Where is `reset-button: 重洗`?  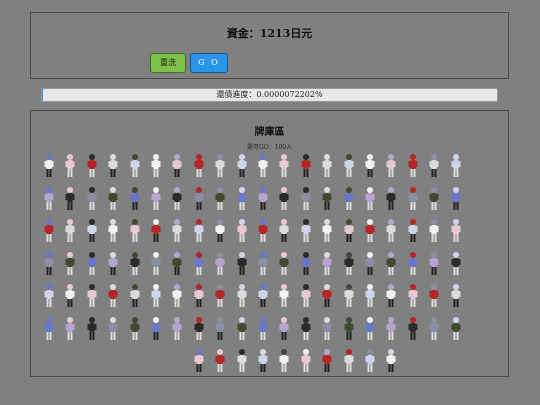 reset-button: 重洗 is located at coordinates (168, 63).